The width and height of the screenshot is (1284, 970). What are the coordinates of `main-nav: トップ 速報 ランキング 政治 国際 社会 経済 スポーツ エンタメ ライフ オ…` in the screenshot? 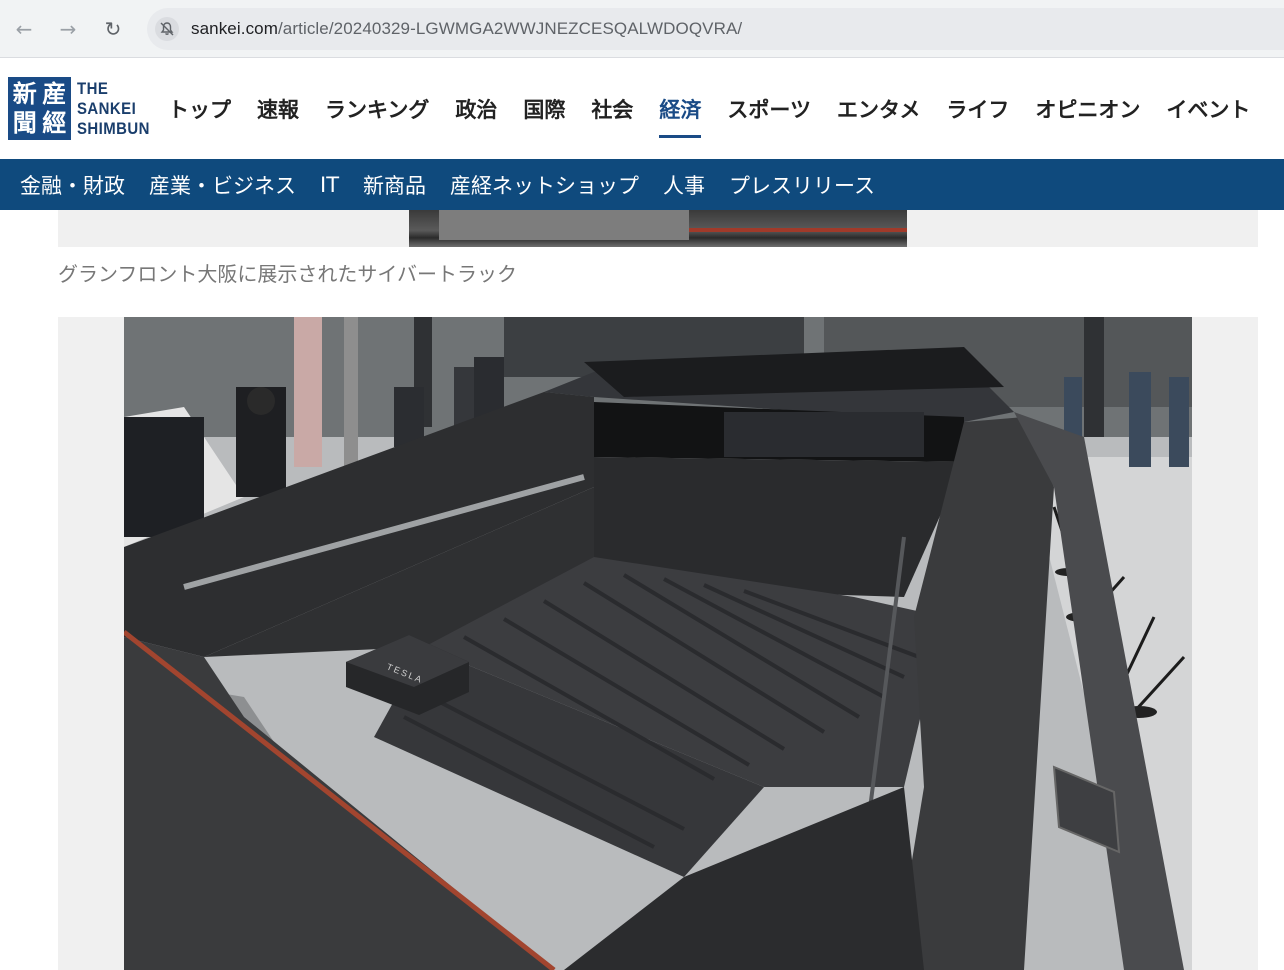 It's located at (709, 108).